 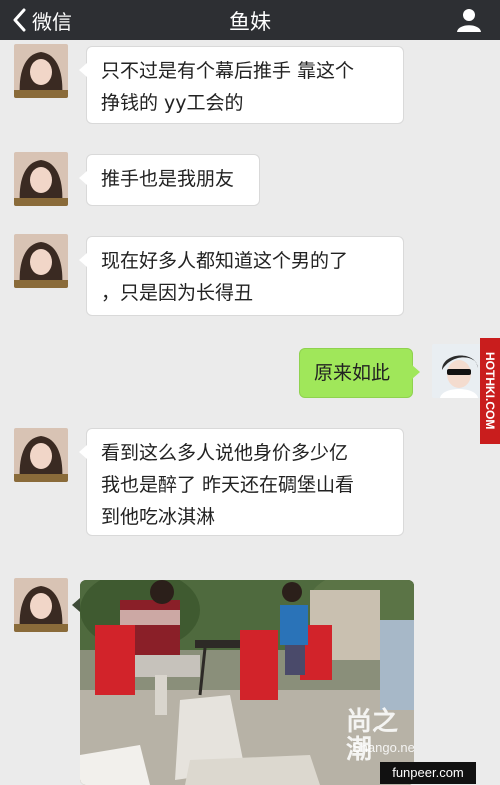 I want to click on nav-bar: 微信 鱼妹, so click(x=250, y=20).